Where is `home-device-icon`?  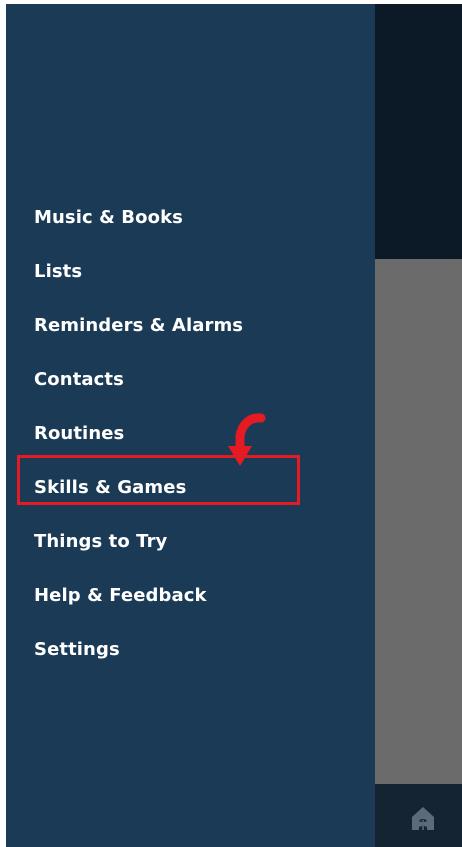 home-device-icon is located at coordinates (423, 818).